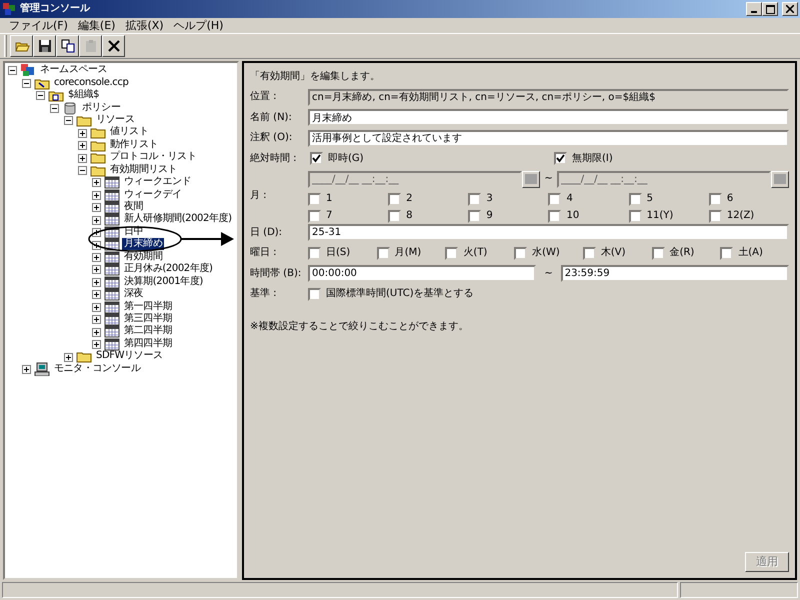 Image resolution: width=800 pixels, height=600 pixels. Describe the element at coordinates (569, 199) in the screenshot. I see `checkbox-label: 4` at that location.